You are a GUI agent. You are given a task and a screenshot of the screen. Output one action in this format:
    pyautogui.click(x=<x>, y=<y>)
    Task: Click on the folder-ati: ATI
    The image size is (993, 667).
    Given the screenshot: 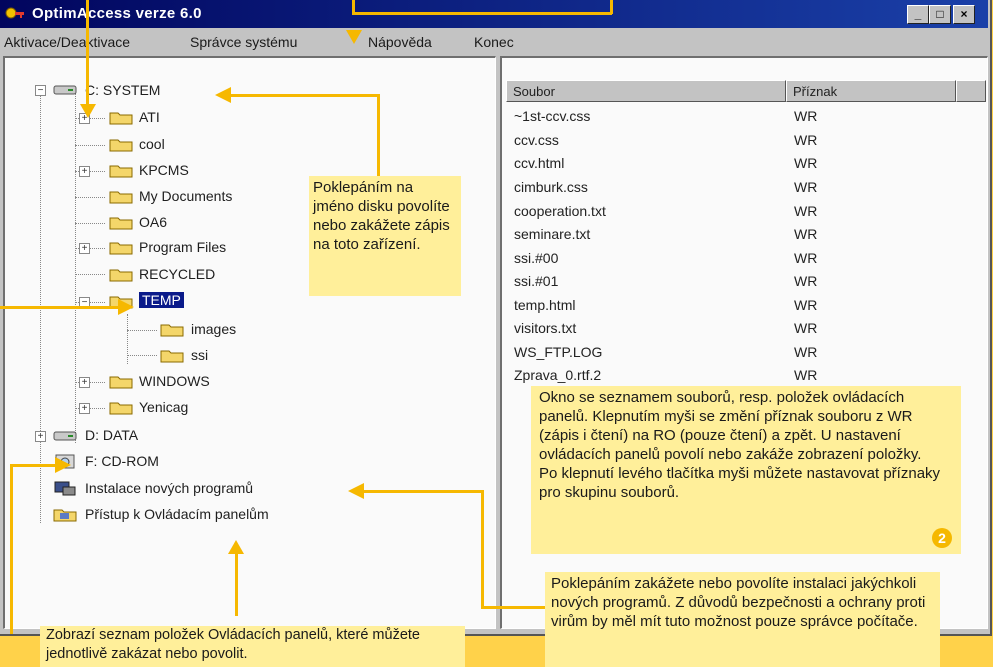 What is the action you would take?
    pyautogui.click(x=149, y=117)
    